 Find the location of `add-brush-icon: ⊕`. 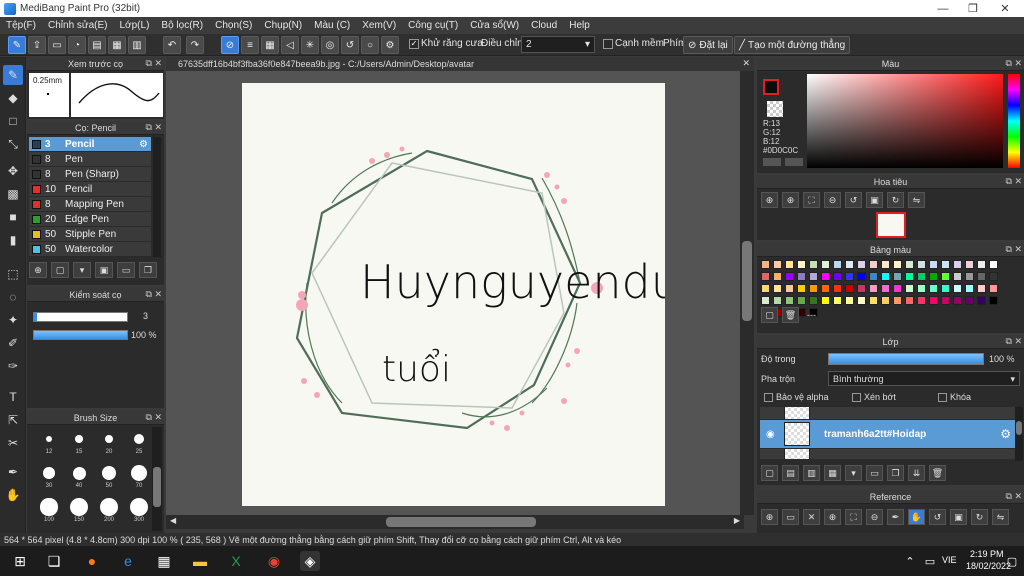

add-brush-icon: ⊕ is located at coordinates (38, 270).